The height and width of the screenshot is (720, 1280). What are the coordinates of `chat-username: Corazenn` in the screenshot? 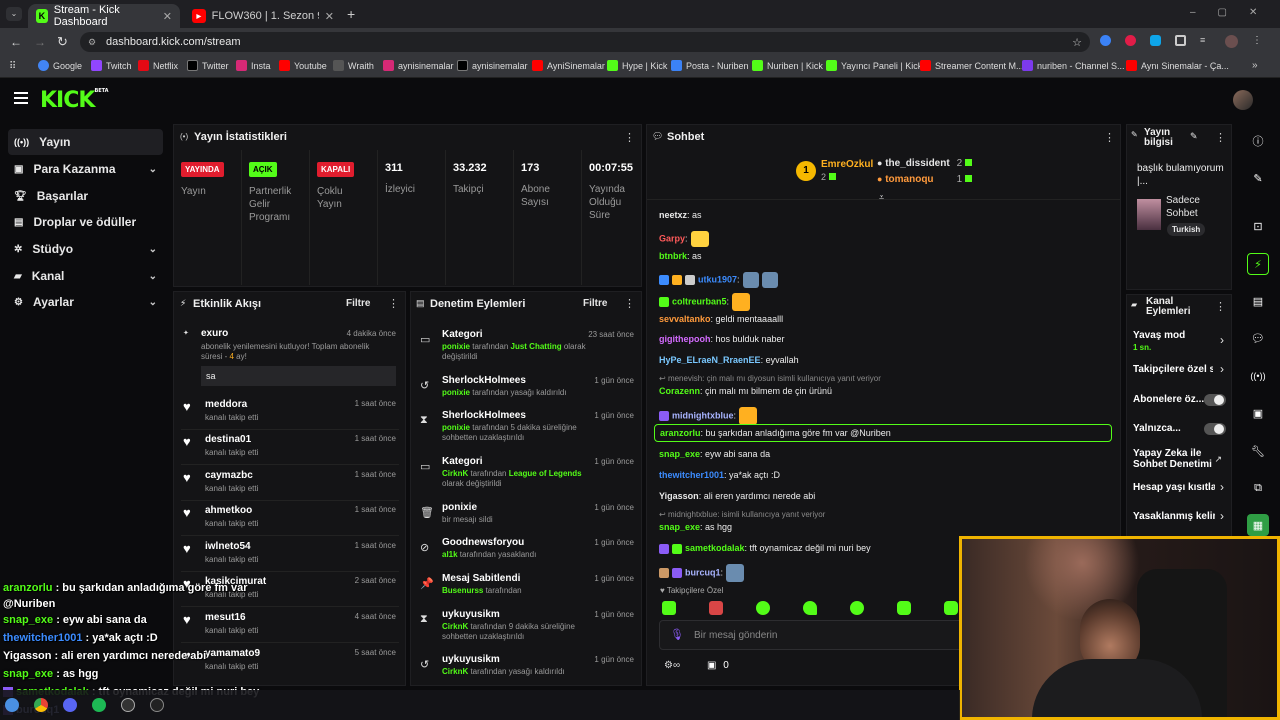 It's located at (679, 391).